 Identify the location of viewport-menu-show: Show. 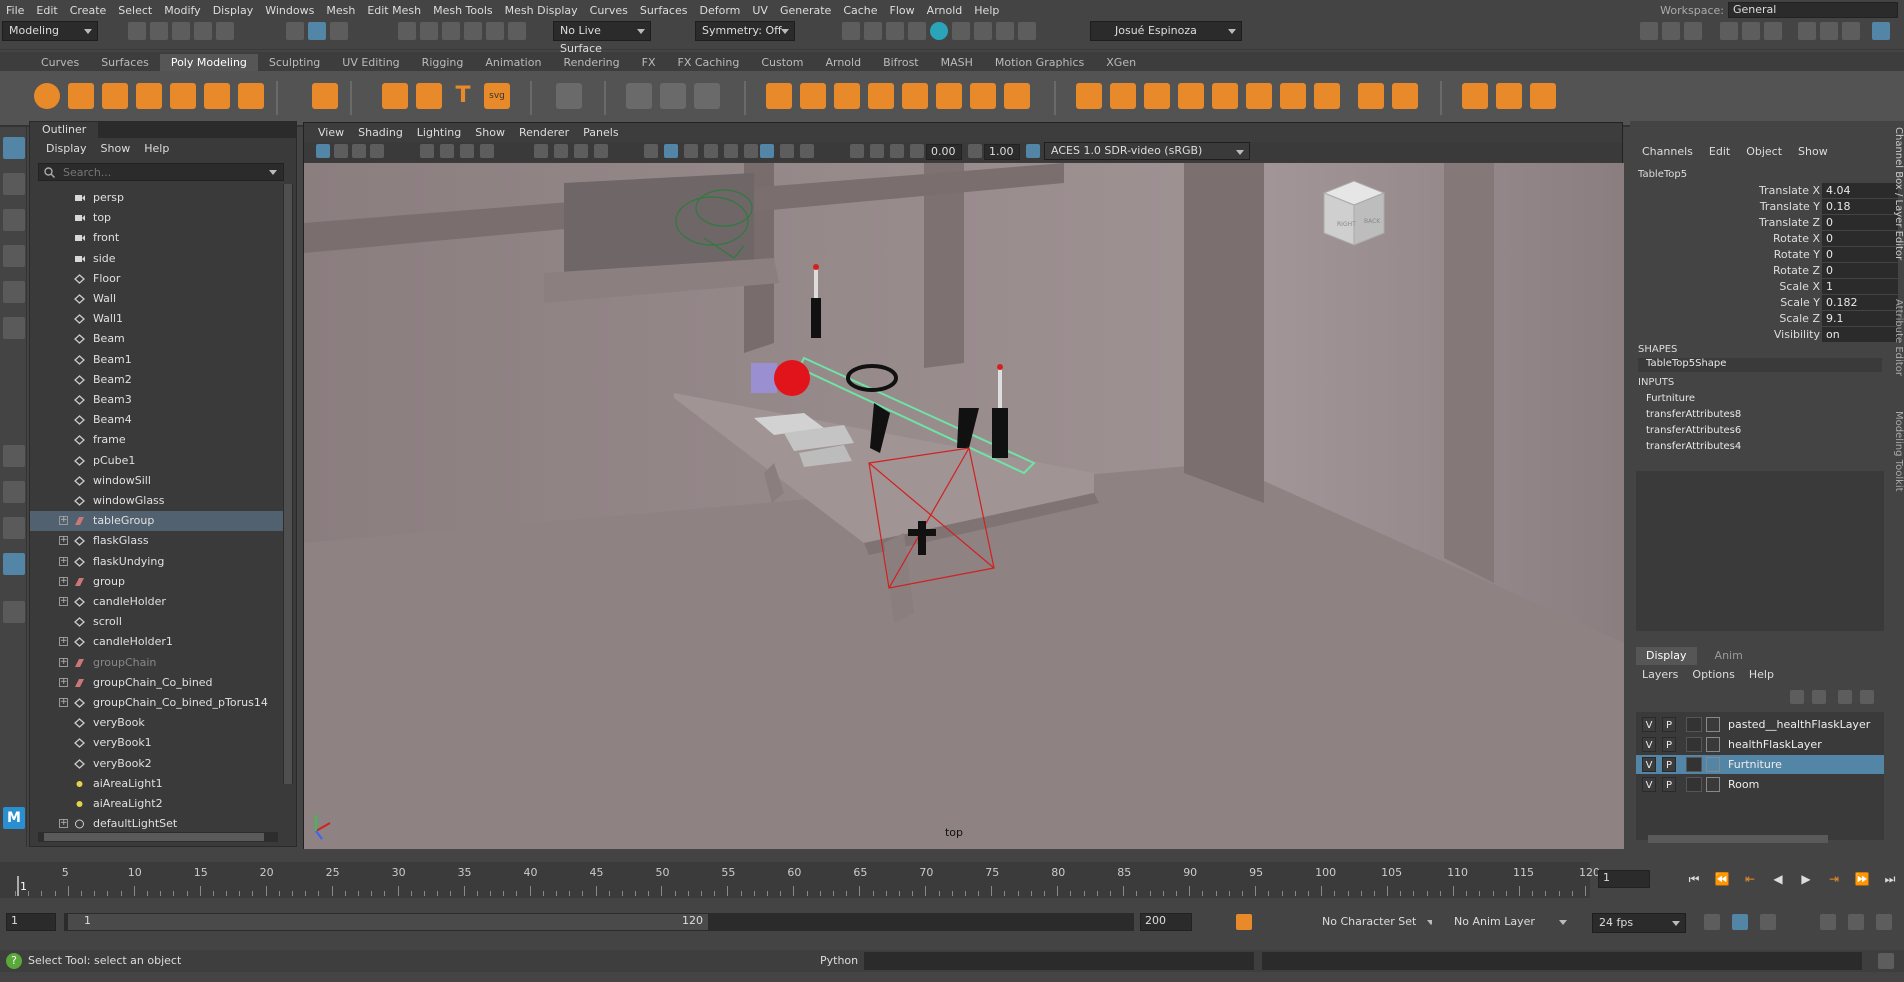
(490, 132).